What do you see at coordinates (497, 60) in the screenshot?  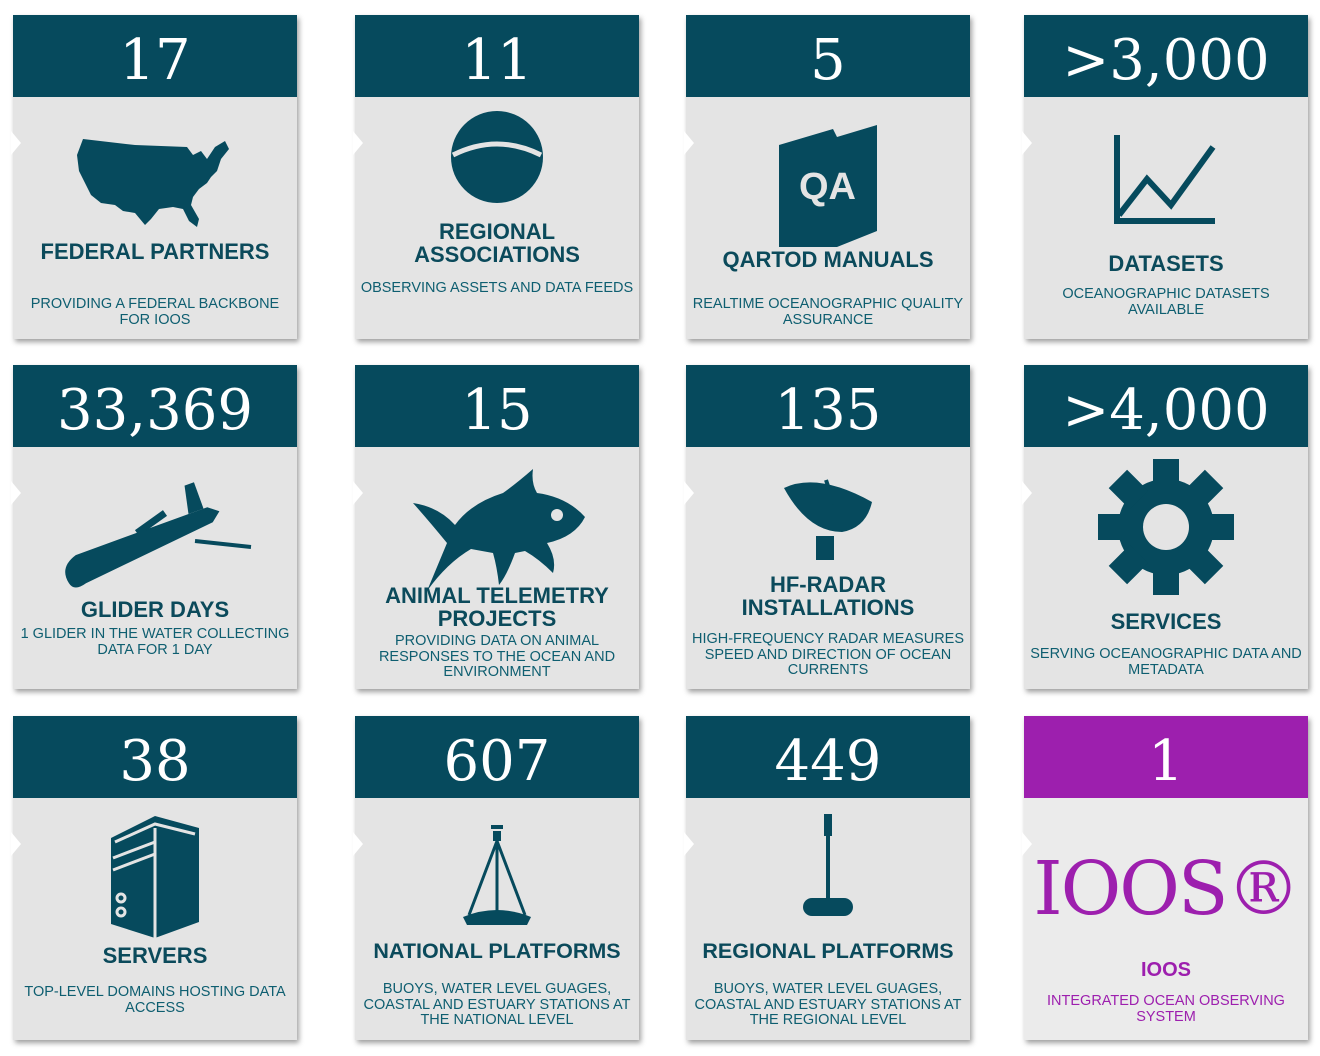 I see `stat-number: 11` at bounding box center [497, 60].